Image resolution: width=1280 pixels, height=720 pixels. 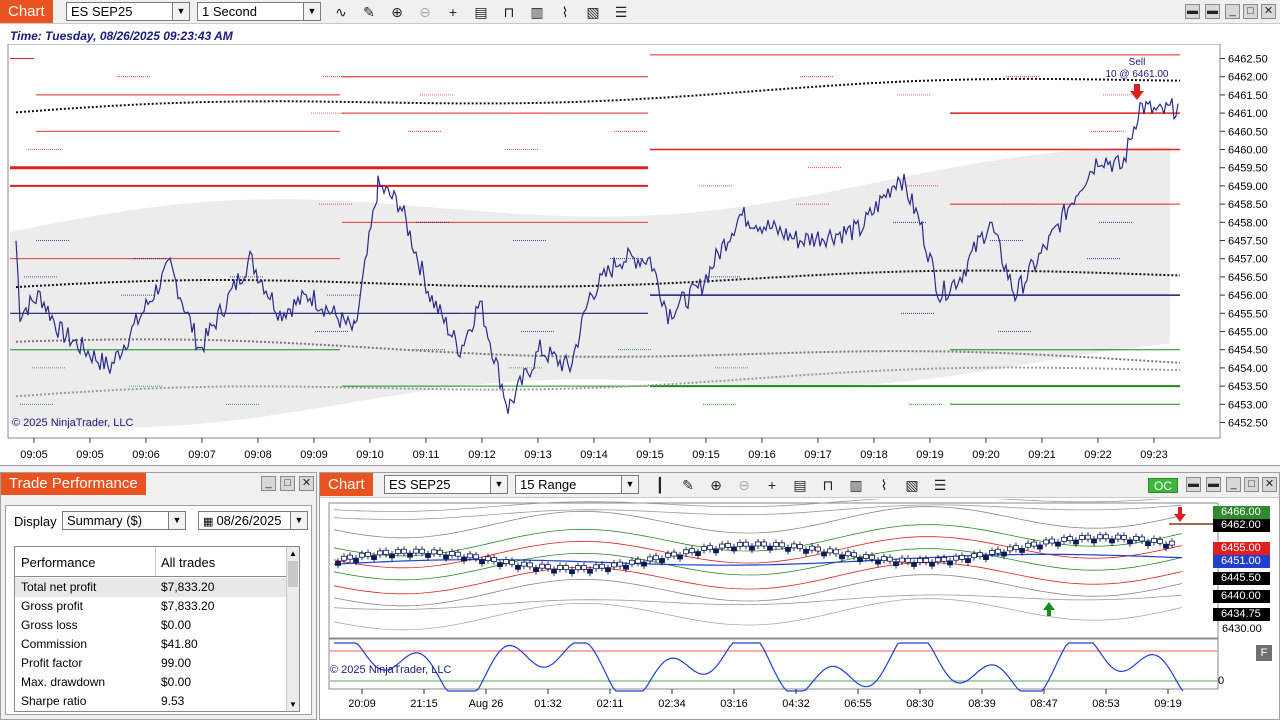 I want to click on instrument-select: ES SEP25 ▼, so click(x=128, y=11).